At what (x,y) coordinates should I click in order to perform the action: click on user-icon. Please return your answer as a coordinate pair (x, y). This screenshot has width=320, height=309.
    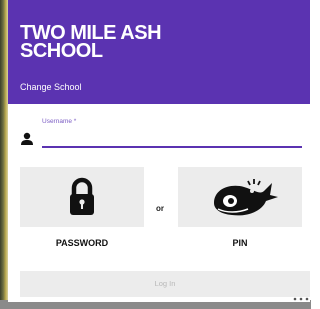
    Looking at the image, I should click on (27, 138).